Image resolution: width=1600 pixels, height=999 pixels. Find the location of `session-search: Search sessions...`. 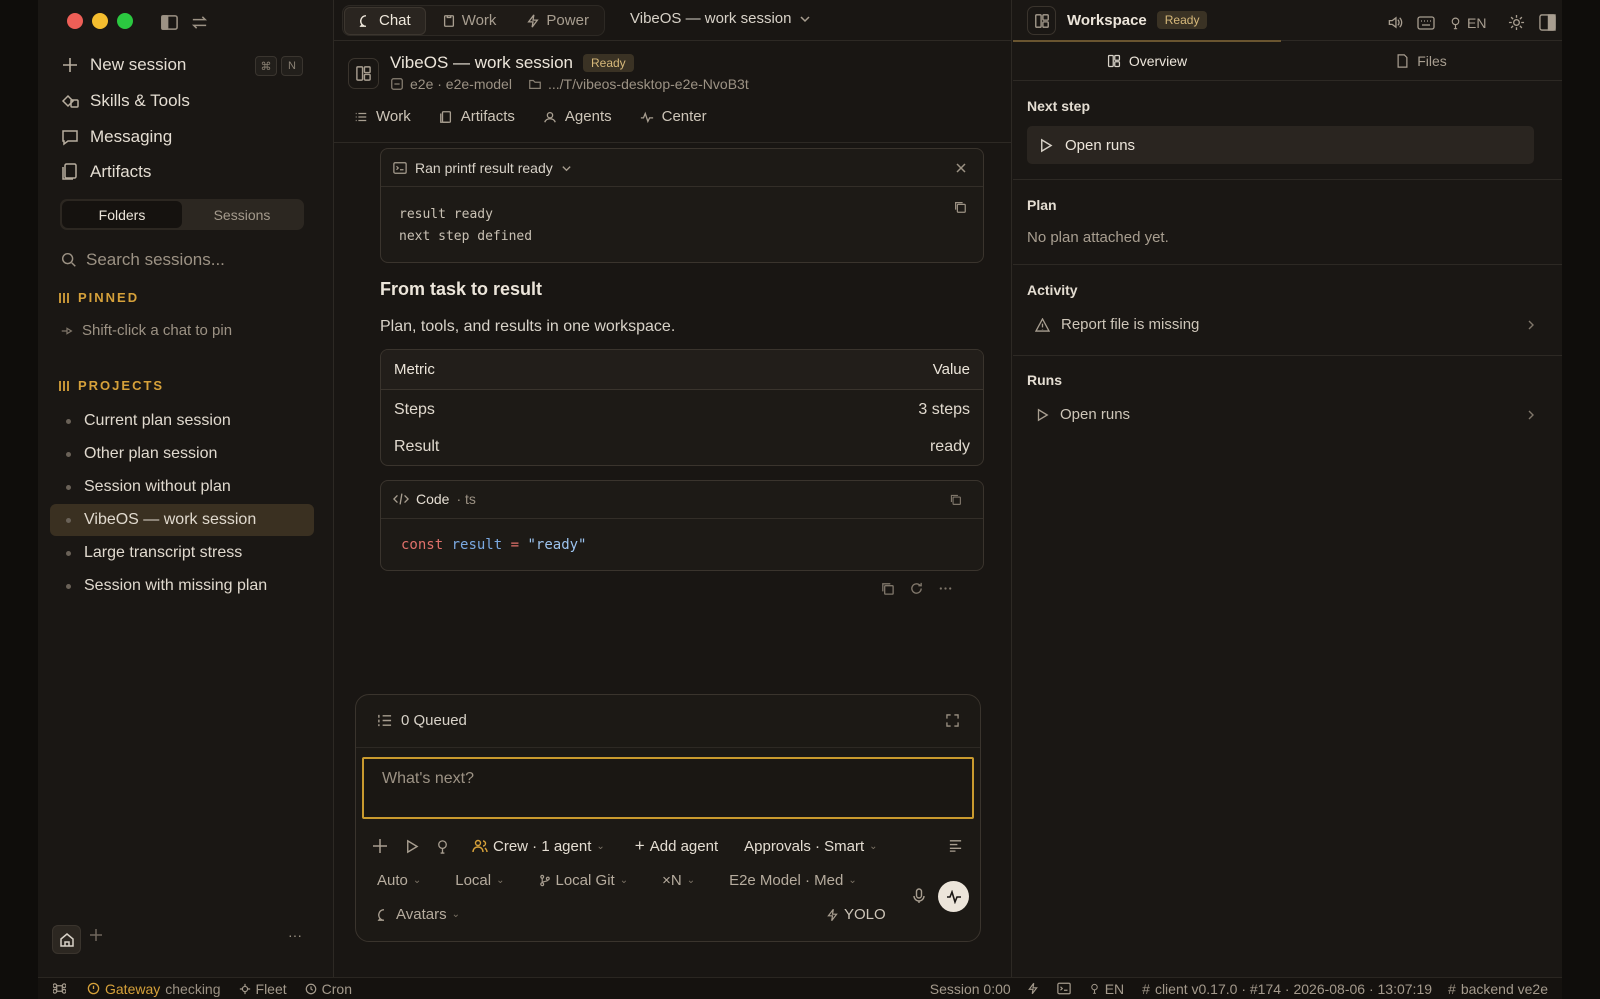

session-search: Search sessions... is located at coordinates (182, 260).